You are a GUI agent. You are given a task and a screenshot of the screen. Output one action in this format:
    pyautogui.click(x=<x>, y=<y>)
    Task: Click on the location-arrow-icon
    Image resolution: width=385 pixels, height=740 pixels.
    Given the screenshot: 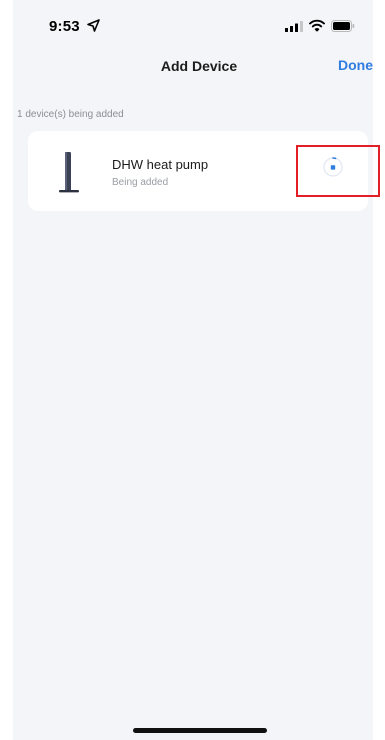 What is the action you would take?
    pyautogui.click(x=93, y=25)
    